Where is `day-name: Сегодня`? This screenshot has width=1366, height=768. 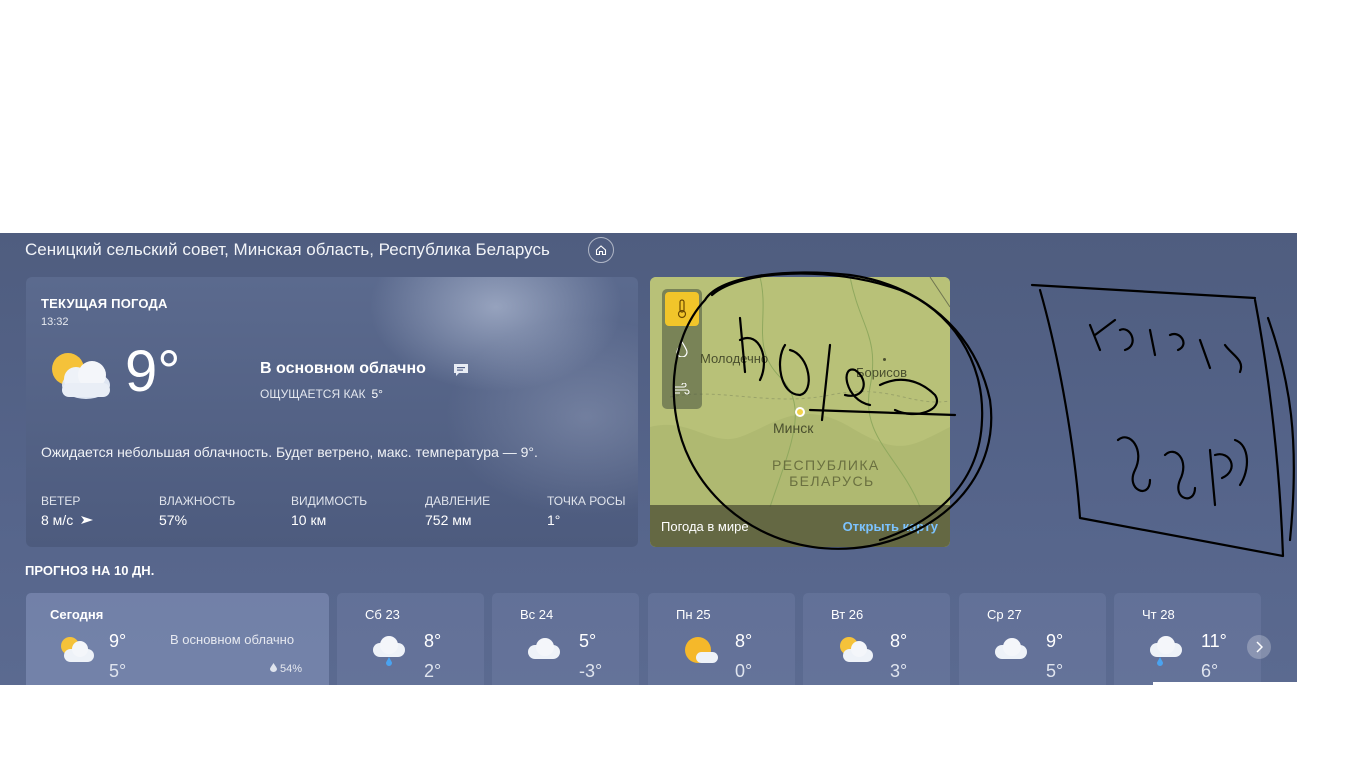
day-name: Сегодня is located at coordinates (77, 614).